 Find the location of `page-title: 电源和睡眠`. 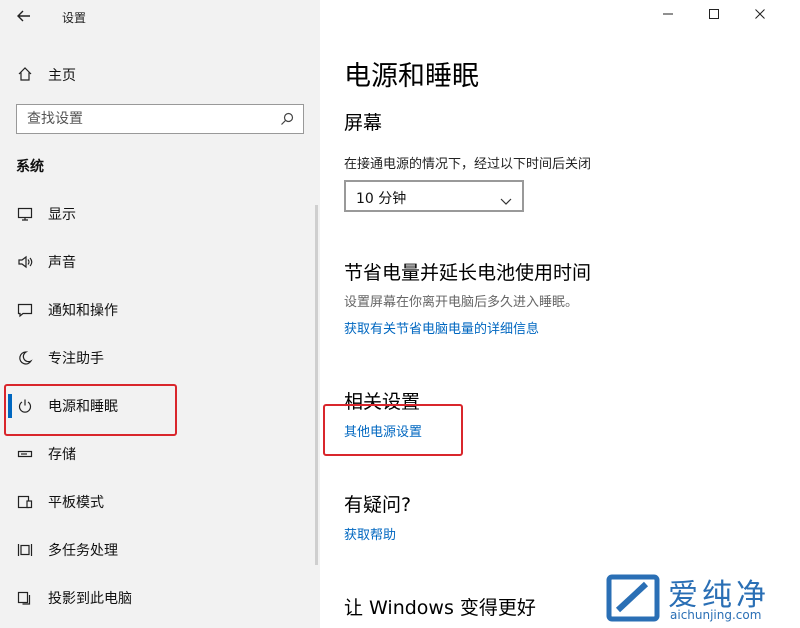

page-title: 电源和睡眠 is located at coordinates (411, 76).